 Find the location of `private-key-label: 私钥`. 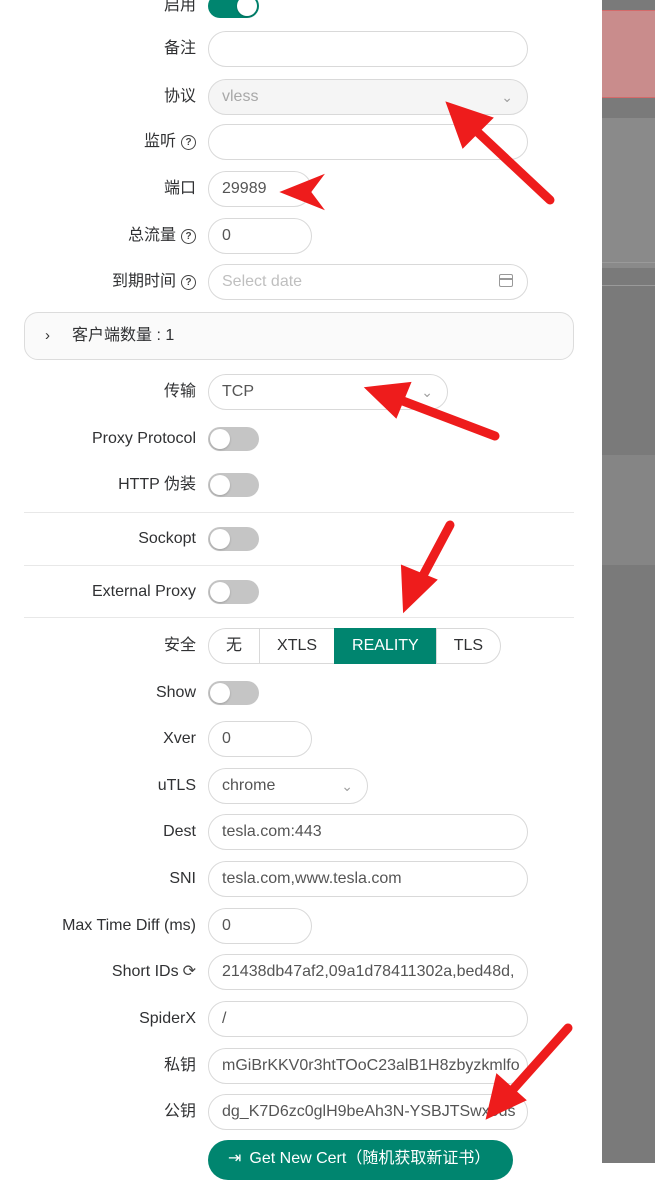

private-key-label: 私钥 is located at coordinates (179, 1065).